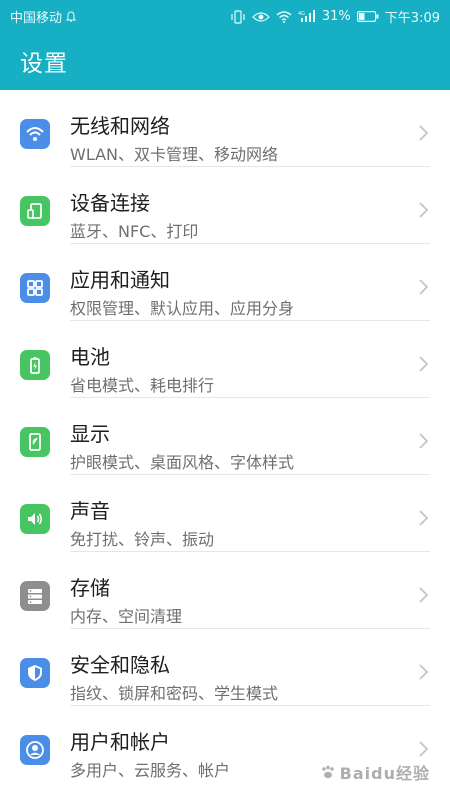  Describe the element at coordinates (35, 750) in the screenshot. I see `user-icon` at that location.